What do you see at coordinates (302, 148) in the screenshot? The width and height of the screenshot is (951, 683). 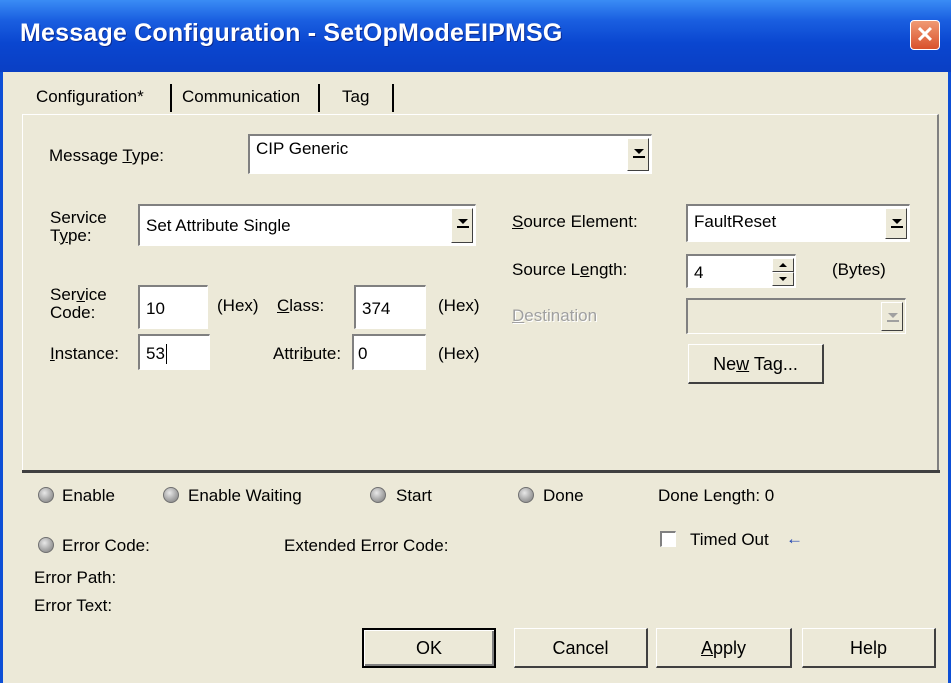 I see `message-type-value: CIP Generic` at bounding box center [302, 148].